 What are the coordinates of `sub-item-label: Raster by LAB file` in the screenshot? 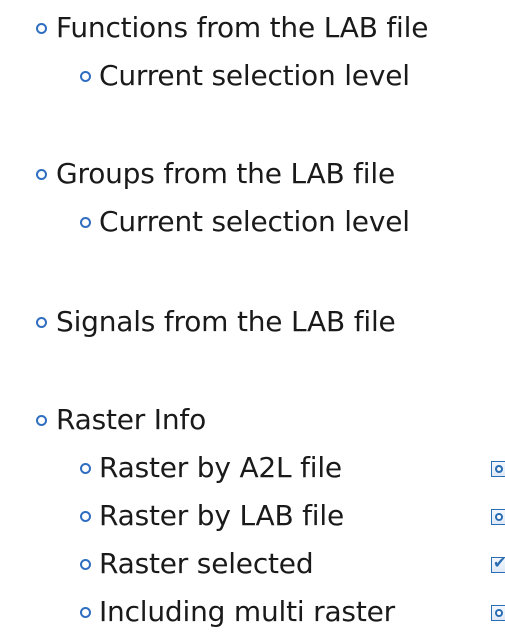 It's located at (221, 515).